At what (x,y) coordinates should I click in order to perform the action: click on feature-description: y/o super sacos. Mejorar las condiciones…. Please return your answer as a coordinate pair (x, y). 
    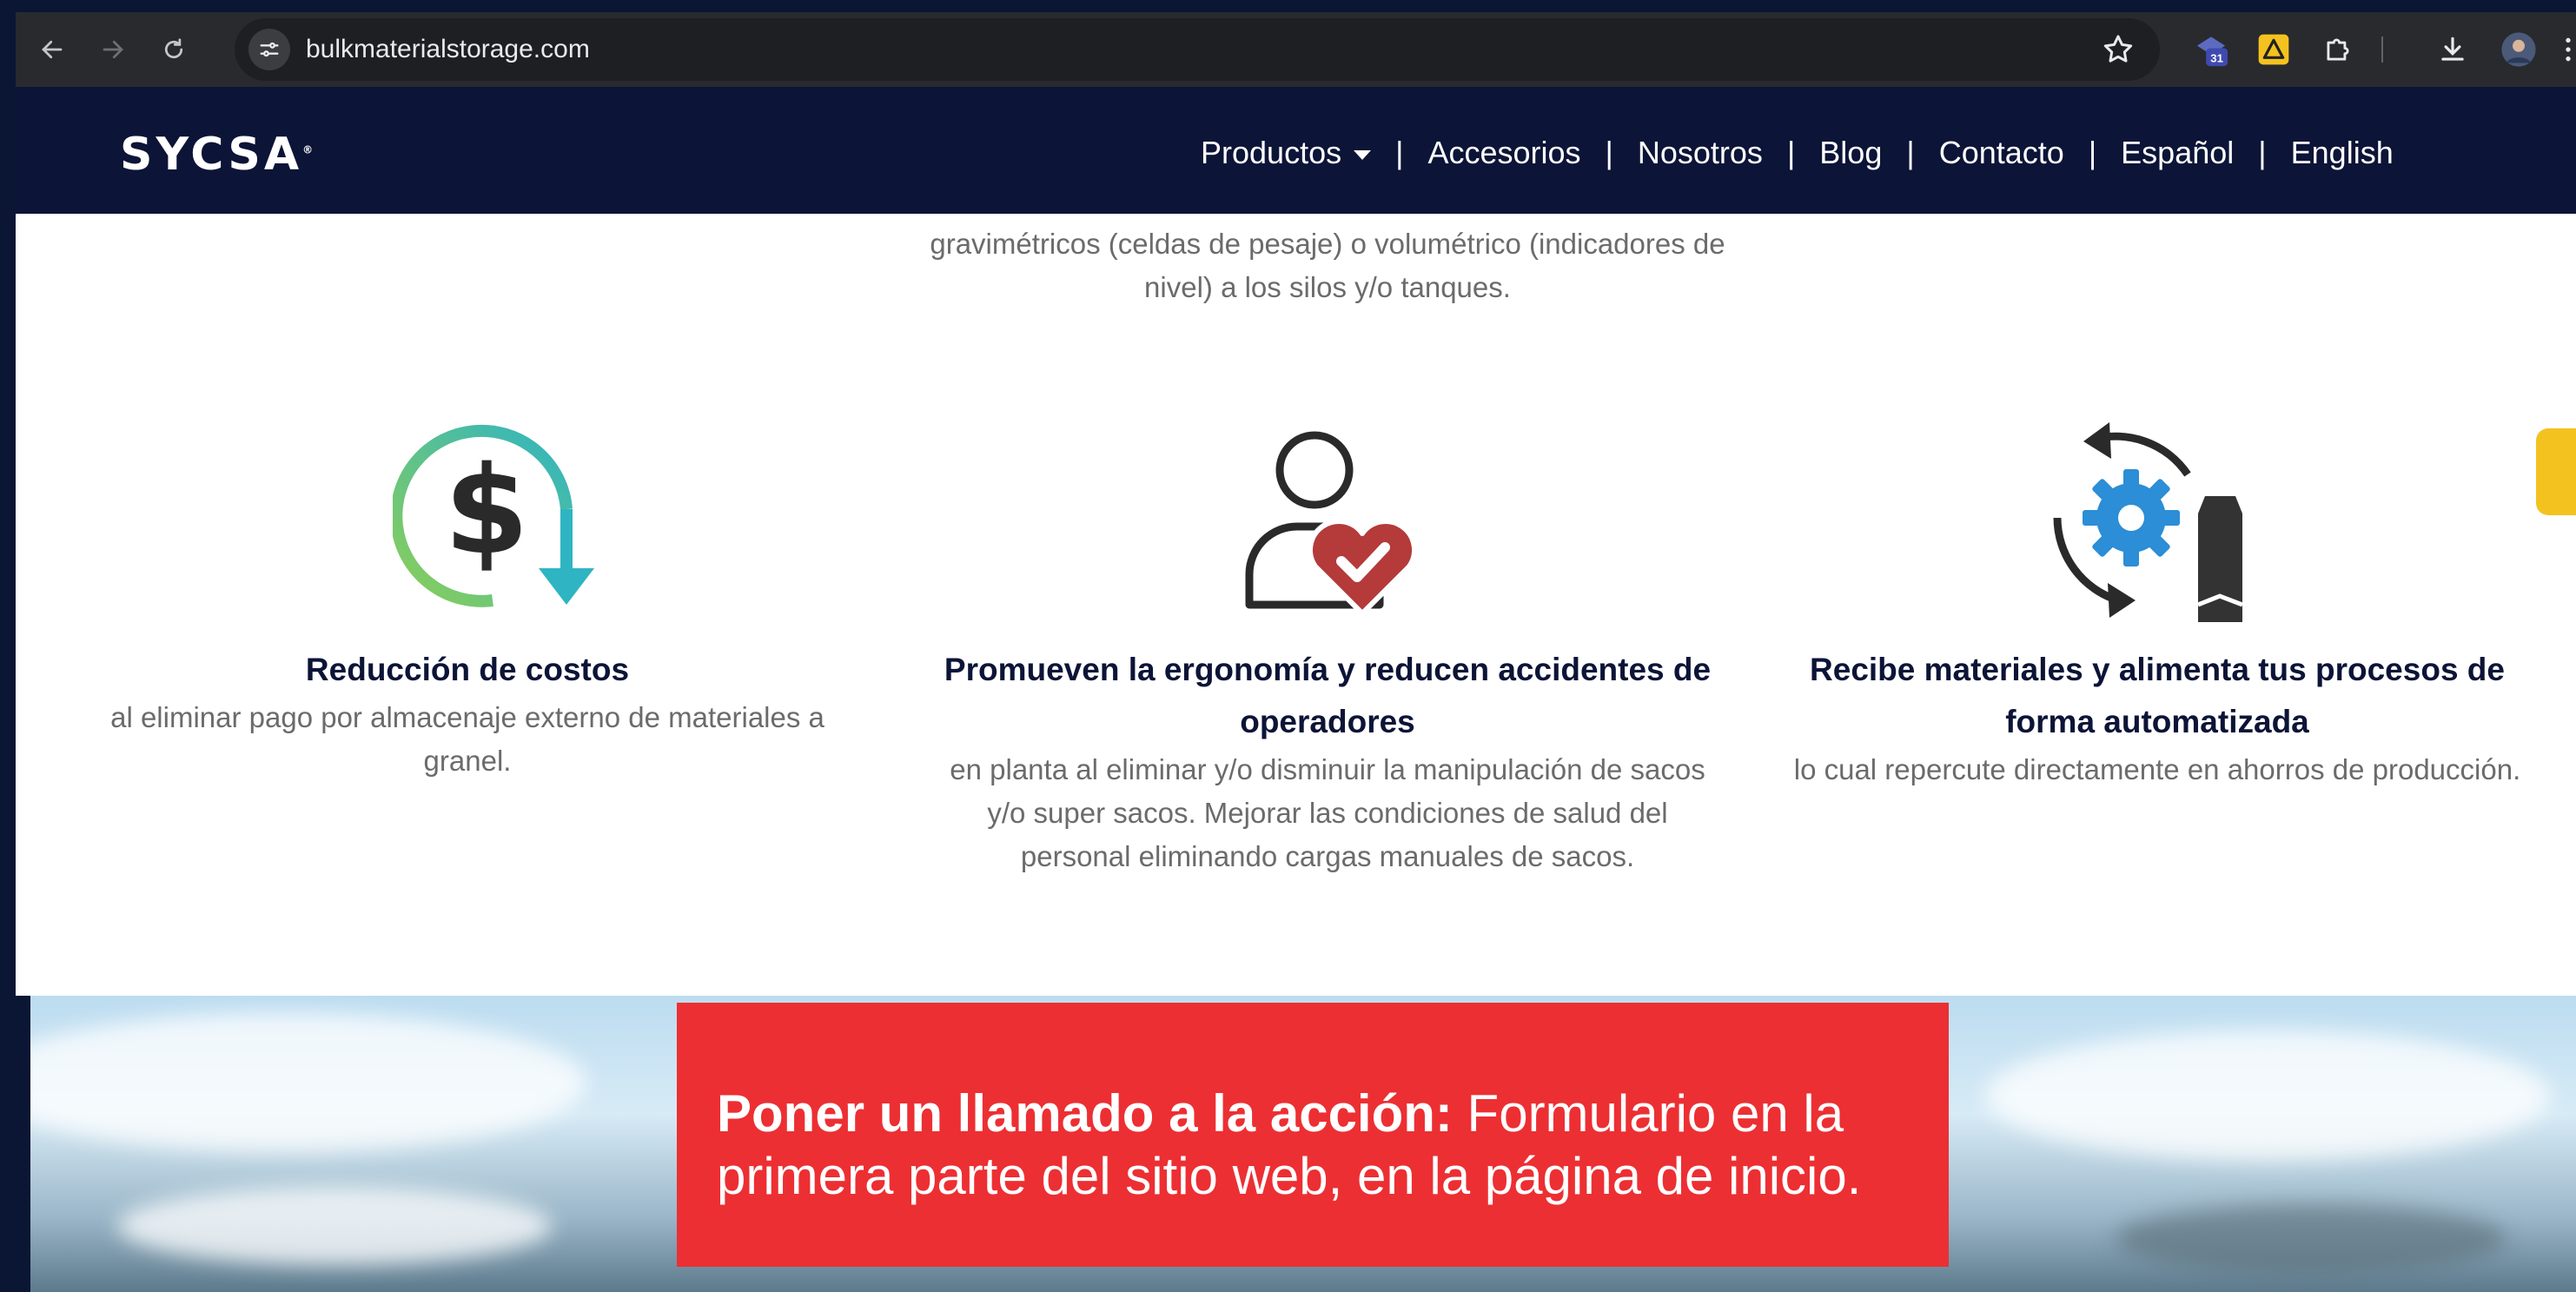
    Looking at the image, I should click on (1327, 813).